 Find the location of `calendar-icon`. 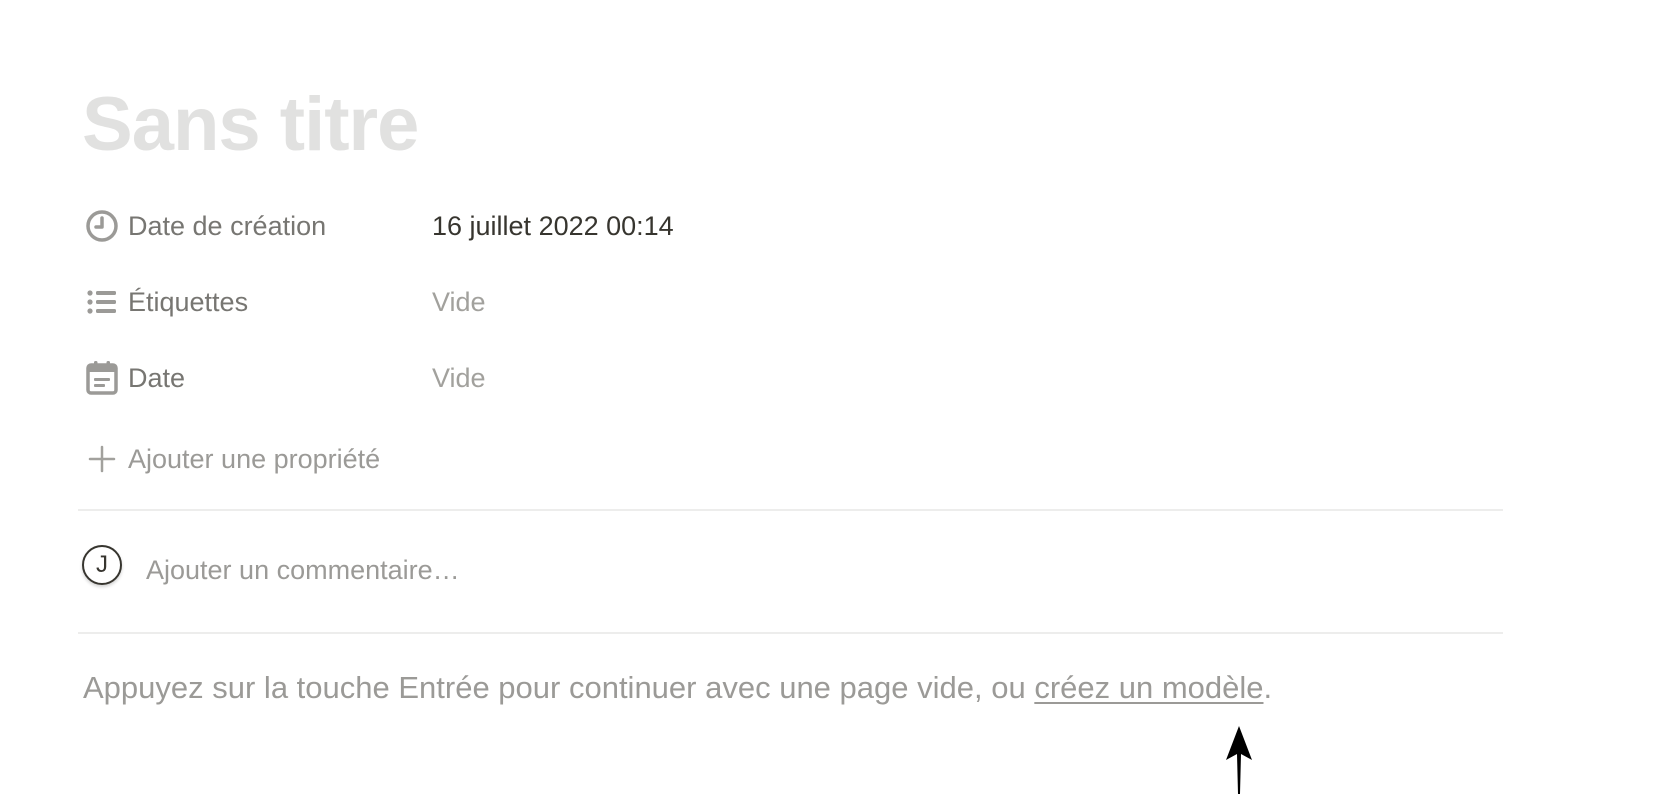

calendar-icon is located at coordinates (102, 378).